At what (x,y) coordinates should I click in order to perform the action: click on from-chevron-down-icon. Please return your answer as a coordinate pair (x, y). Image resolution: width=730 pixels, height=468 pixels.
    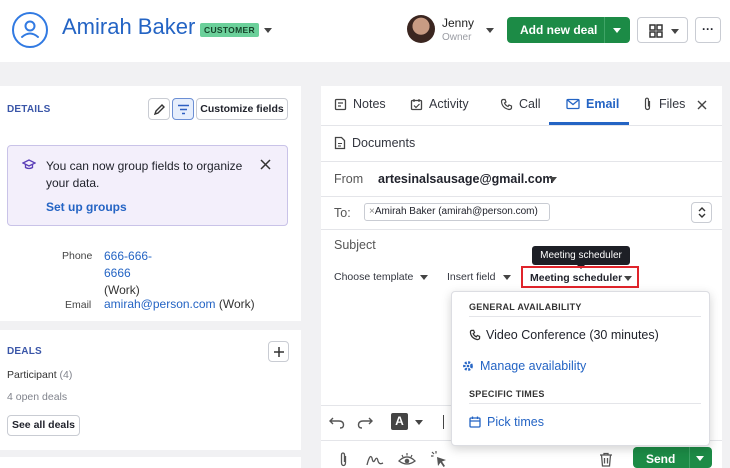
    Looking at the image, I should click on (553, 179).